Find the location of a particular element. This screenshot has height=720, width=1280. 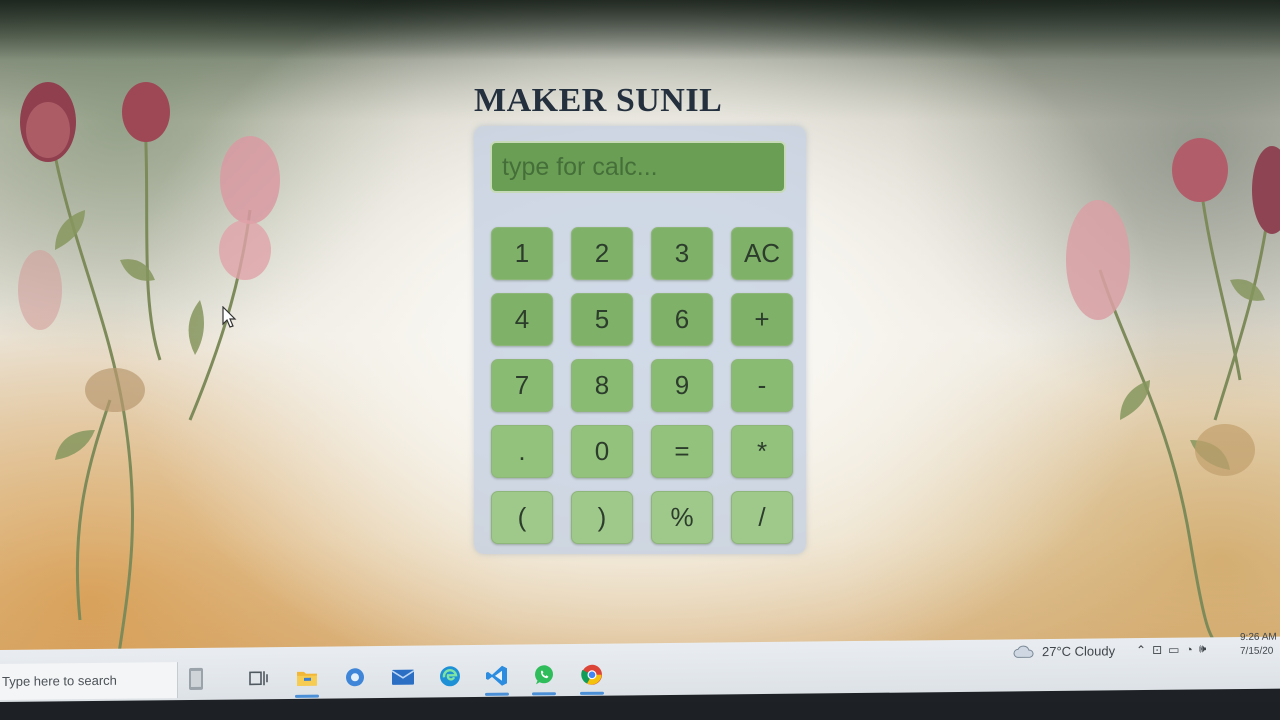

wifi-icon: ◔ is located at coordinates (1188, 649).